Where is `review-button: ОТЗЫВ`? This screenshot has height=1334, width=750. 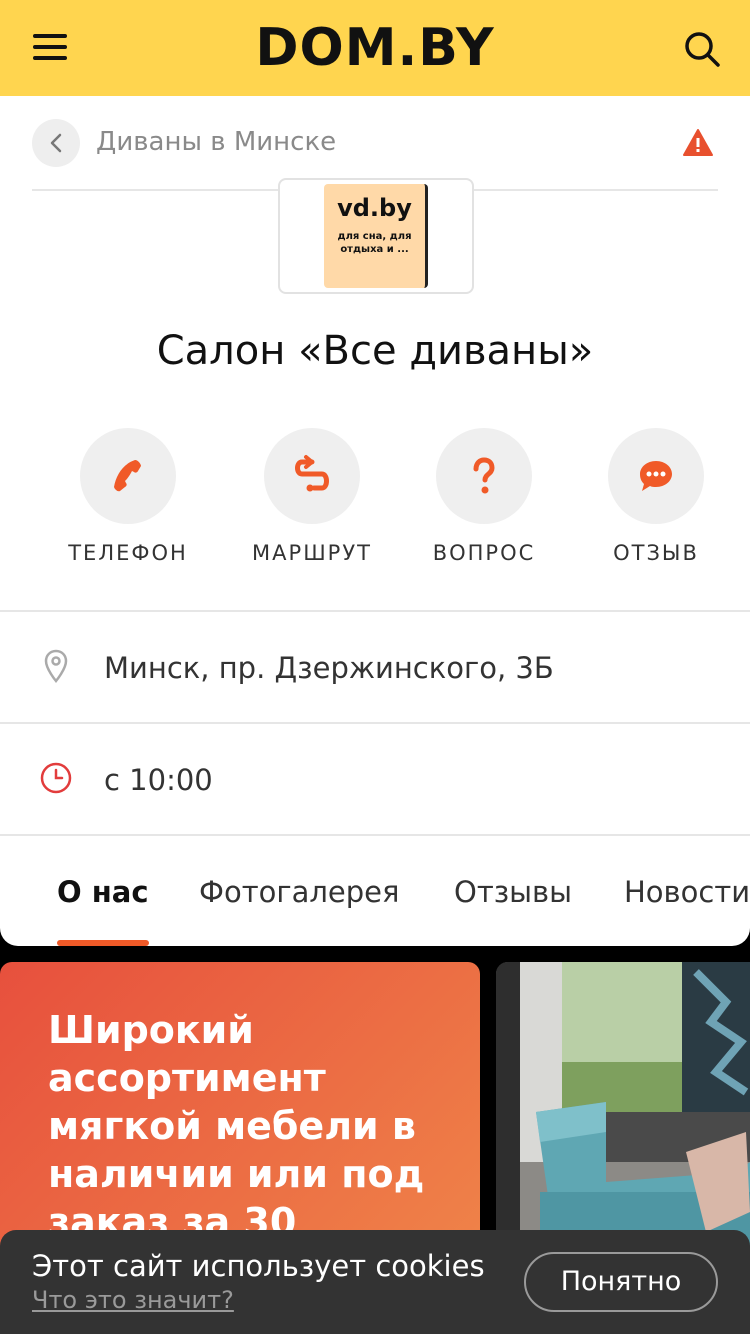
review-button: ОТЗЫВ is located at coordinates (656, 498).